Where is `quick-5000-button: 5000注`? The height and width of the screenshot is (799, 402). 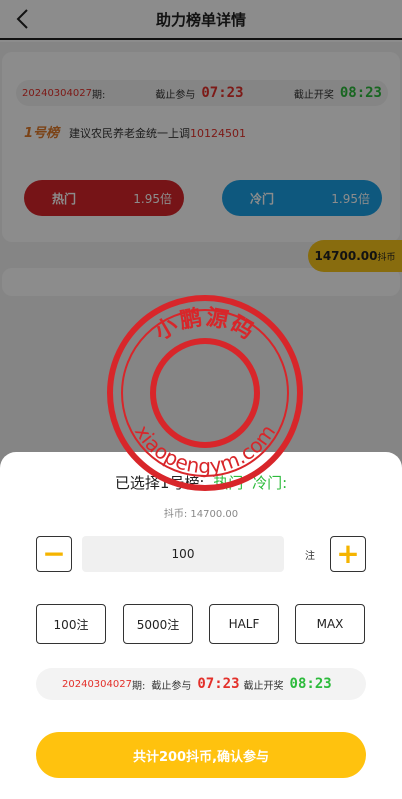
quick-5000-button: 5000注 is located at coordinates (158, 624).